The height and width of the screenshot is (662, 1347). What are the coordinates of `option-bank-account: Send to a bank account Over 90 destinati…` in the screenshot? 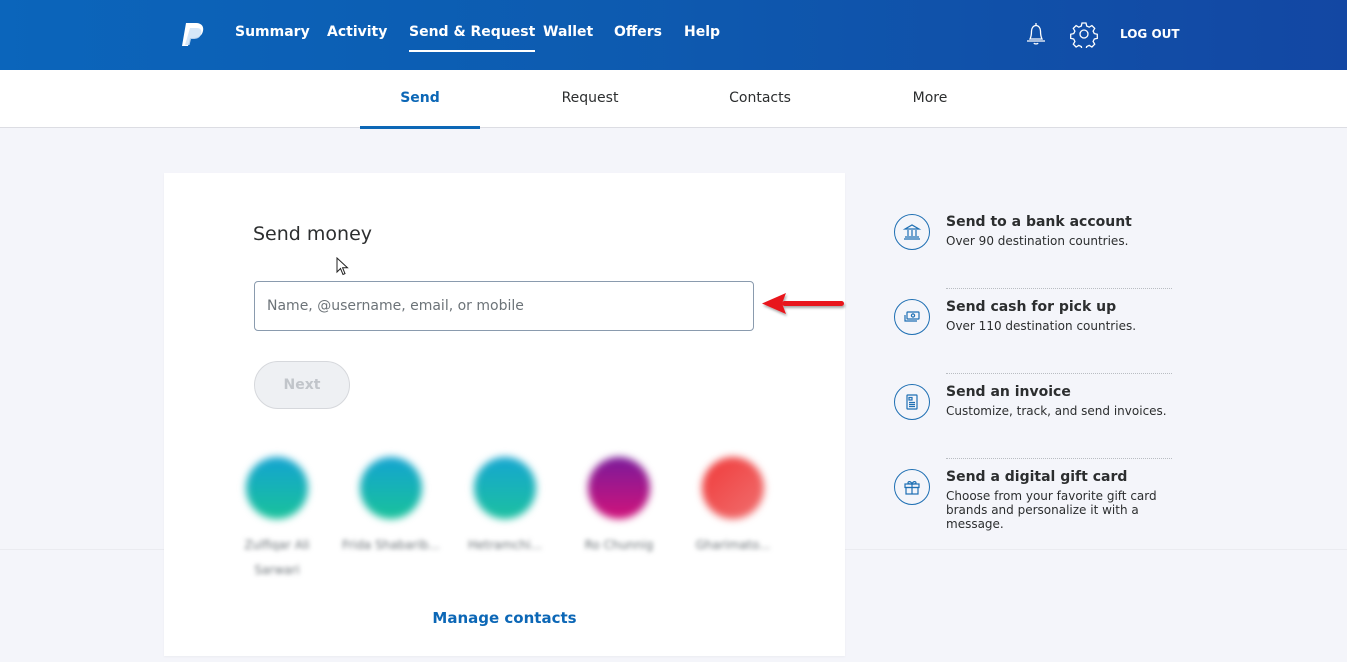 It's located at (1033, 242).